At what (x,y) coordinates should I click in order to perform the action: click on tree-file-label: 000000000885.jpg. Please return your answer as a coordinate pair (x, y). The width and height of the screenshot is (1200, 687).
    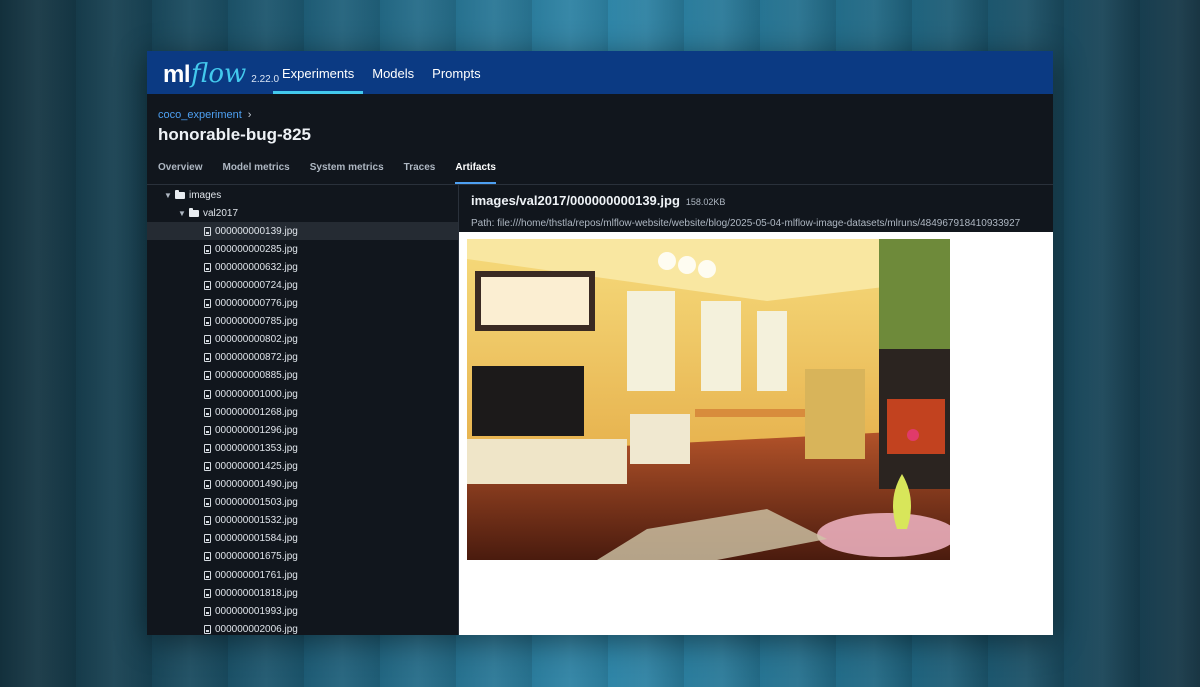
    Looking at the image, I should click on (256, 376).